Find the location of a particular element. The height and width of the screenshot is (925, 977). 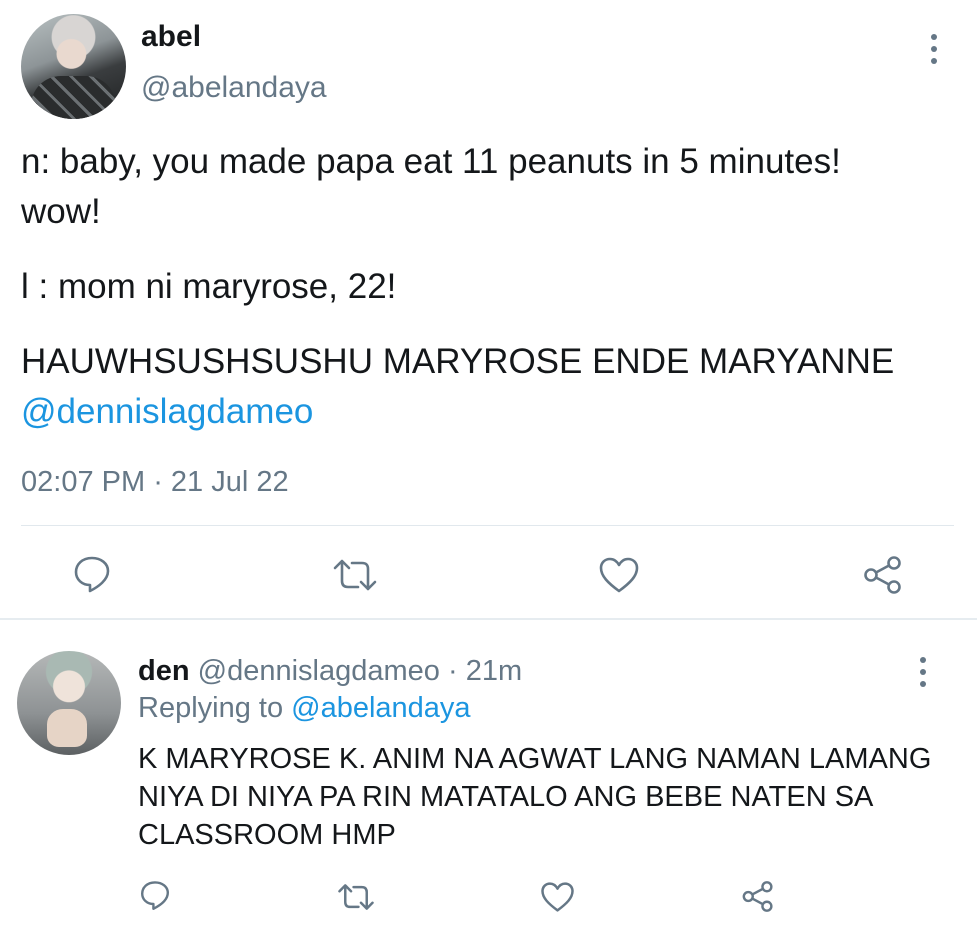

tweet-time: 02:07 PM is located at coordinates (83, 482).